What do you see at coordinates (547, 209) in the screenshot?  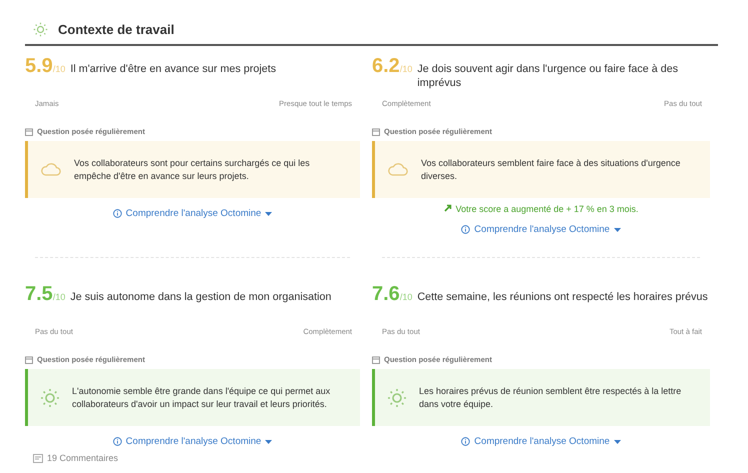 I see `trend-text: Votre score a augmenté de + 17 % en 3 mois.` at bounding box center [547, 209].